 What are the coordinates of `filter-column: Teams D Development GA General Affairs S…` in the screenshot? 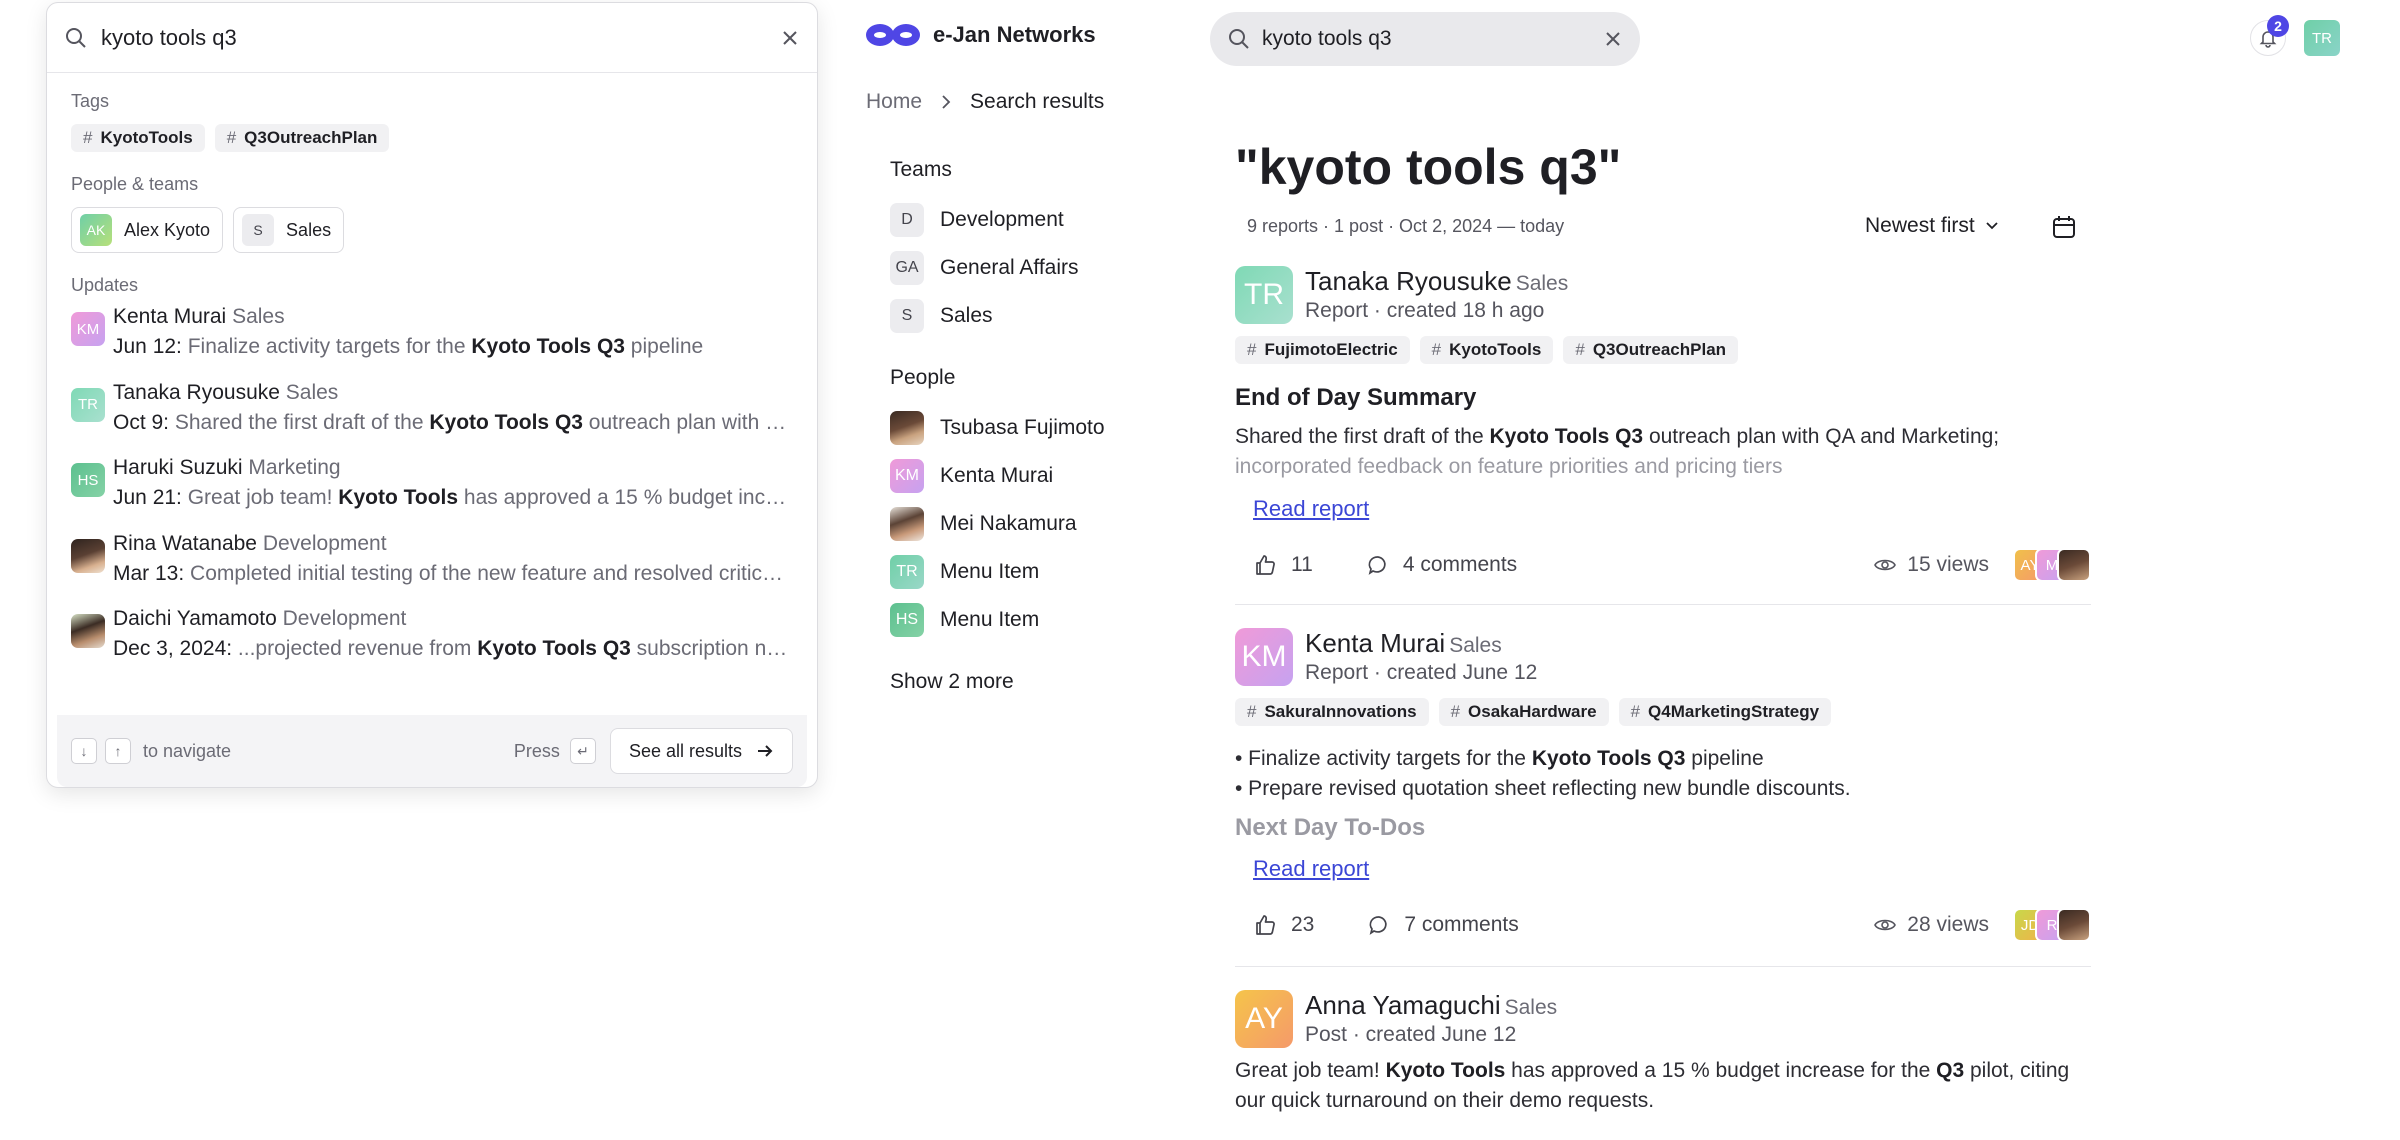 It's located at (1040, 426).